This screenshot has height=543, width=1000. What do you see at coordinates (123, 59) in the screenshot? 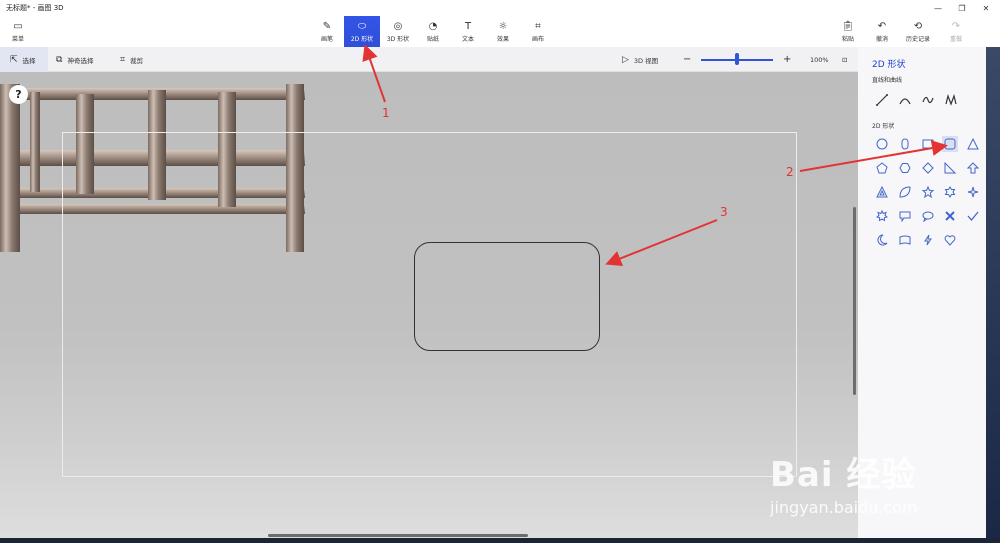
I see `crop-icon: ⌗` at bounding box center [123, 59].